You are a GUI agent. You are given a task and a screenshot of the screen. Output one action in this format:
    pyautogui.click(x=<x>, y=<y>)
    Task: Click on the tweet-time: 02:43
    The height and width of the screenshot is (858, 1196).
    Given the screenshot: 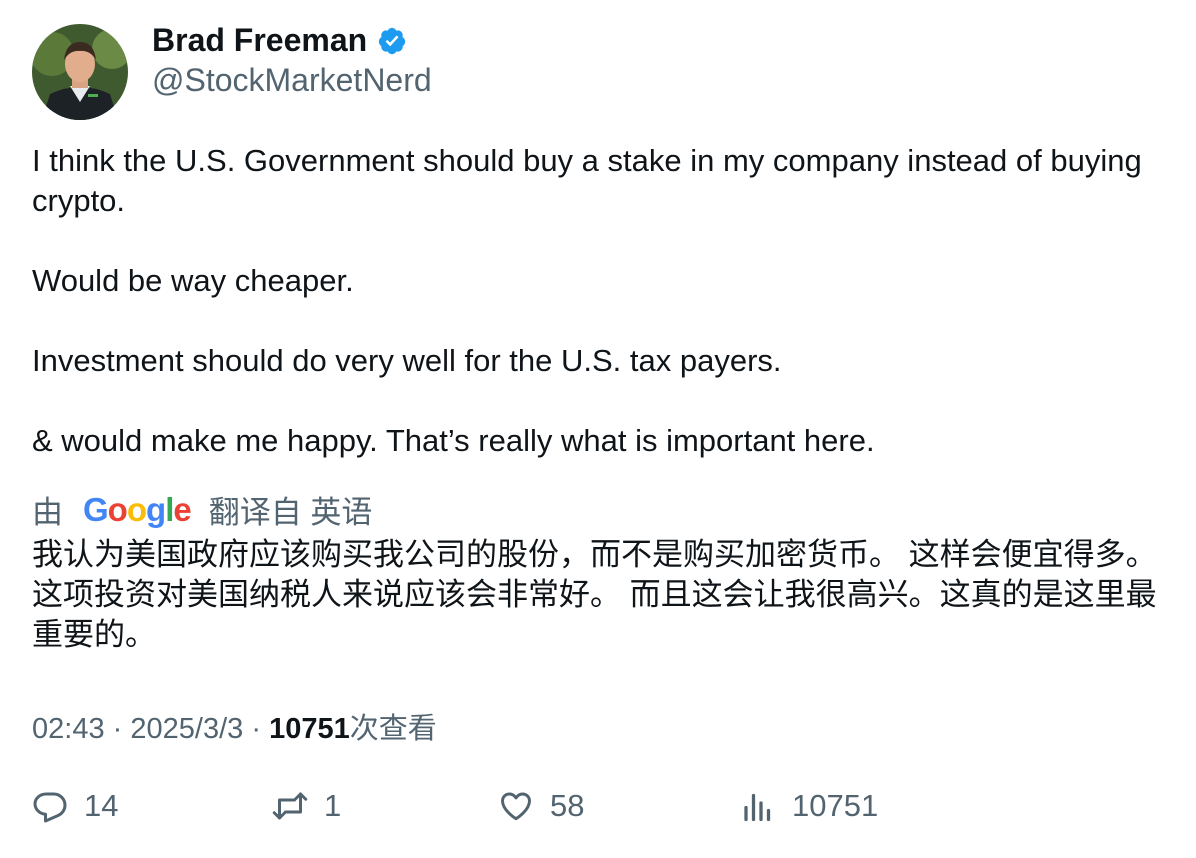 What is the action you would take?
    pyautogui.click(x=68, y=729)
    